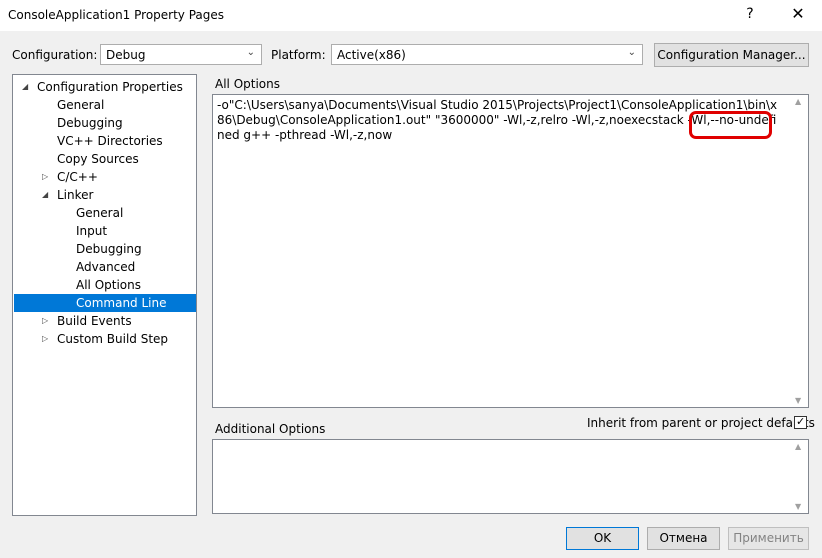 The width and height of the screenshot is (822, 558). I want to click on all-options-label: All Options, so click(247, 84).